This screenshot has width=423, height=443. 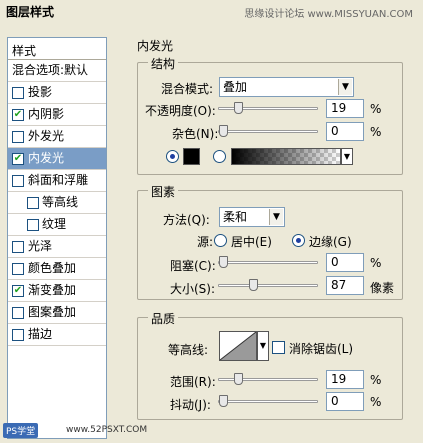 What do you see at coordinates (263, 346) in the screenshot?
I see `contour-dropdown-icon: ▼` at bounding box center [263, 346].